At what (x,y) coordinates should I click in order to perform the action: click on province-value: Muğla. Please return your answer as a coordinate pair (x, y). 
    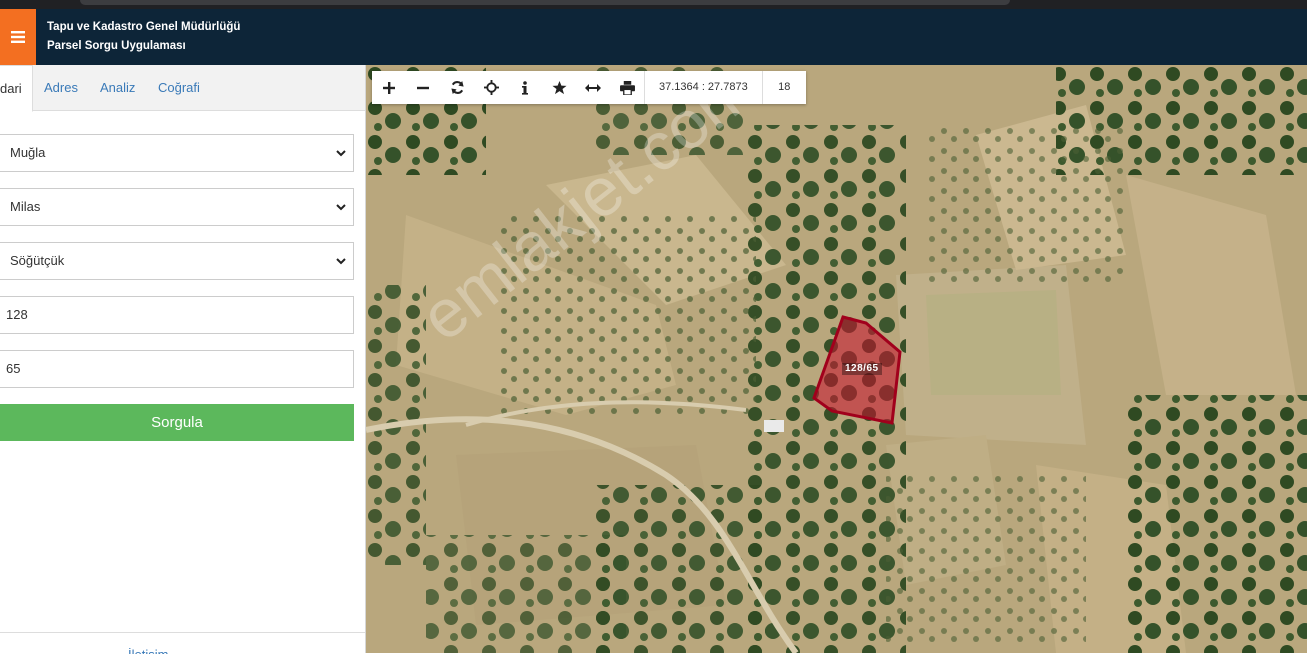
    Looking at the image, I should click on (28, 152).